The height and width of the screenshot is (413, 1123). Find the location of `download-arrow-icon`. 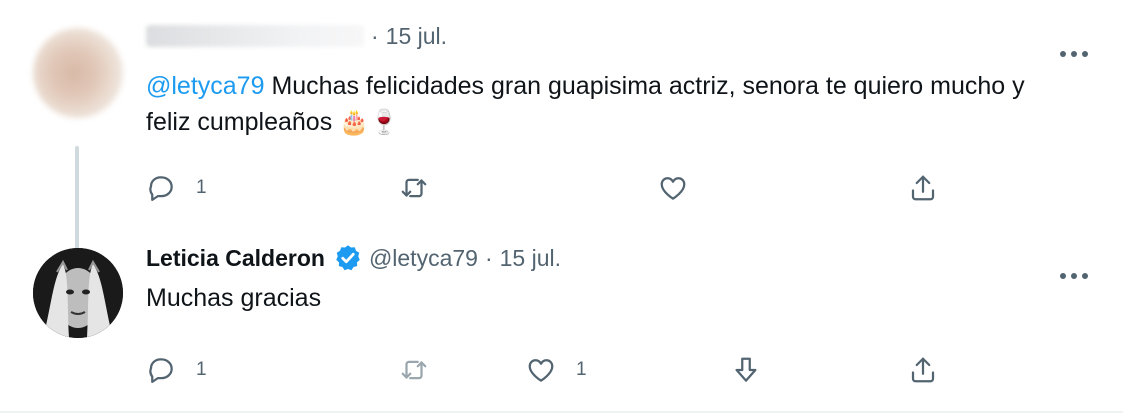

download-arrow-icon is located at coordinates (746, 369).